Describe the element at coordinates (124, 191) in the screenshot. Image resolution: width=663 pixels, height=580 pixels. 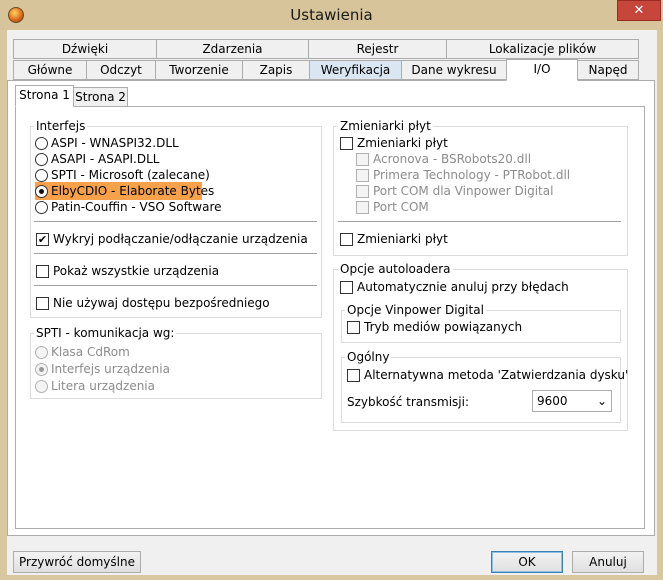
I see `radio-elbycdio: ElbyCDIO - Elaborate Bytes` at that location.